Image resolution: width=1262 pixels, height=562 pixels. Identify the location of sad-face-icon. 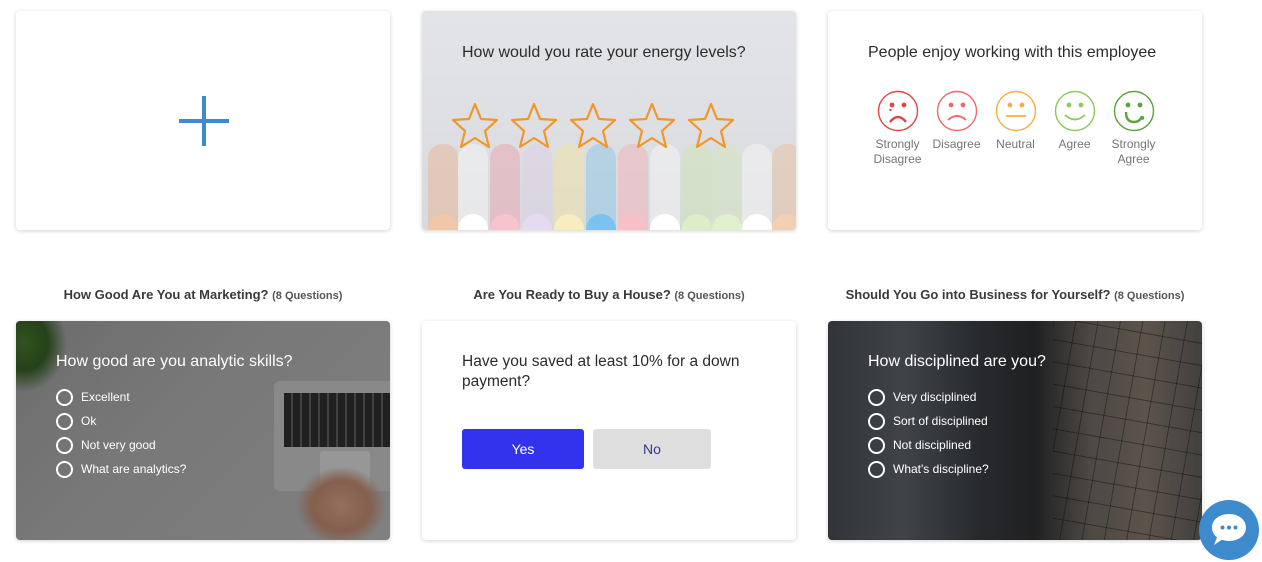
(956, 111).